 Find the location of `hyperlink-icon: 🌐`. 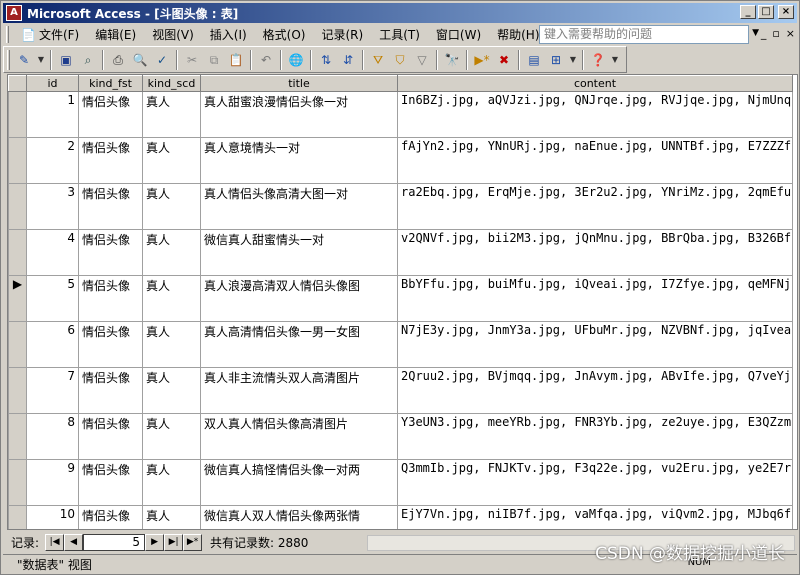

hyperlink-icon: 🌐 is located at coordinates (296, 60).